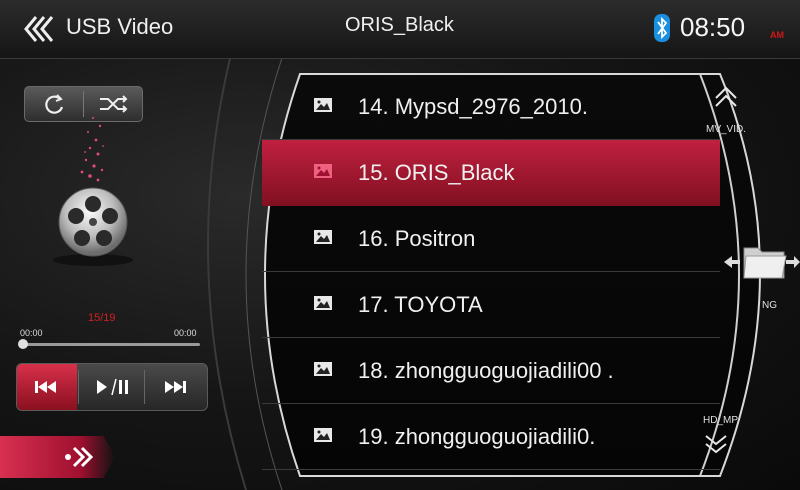  I want to click on progress-knob, so click(23, 344).